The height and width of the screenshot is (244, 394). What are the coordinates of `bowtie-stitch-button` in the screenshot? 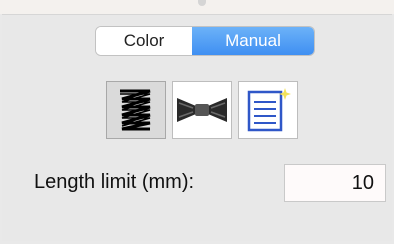 It's located at (202, 110).